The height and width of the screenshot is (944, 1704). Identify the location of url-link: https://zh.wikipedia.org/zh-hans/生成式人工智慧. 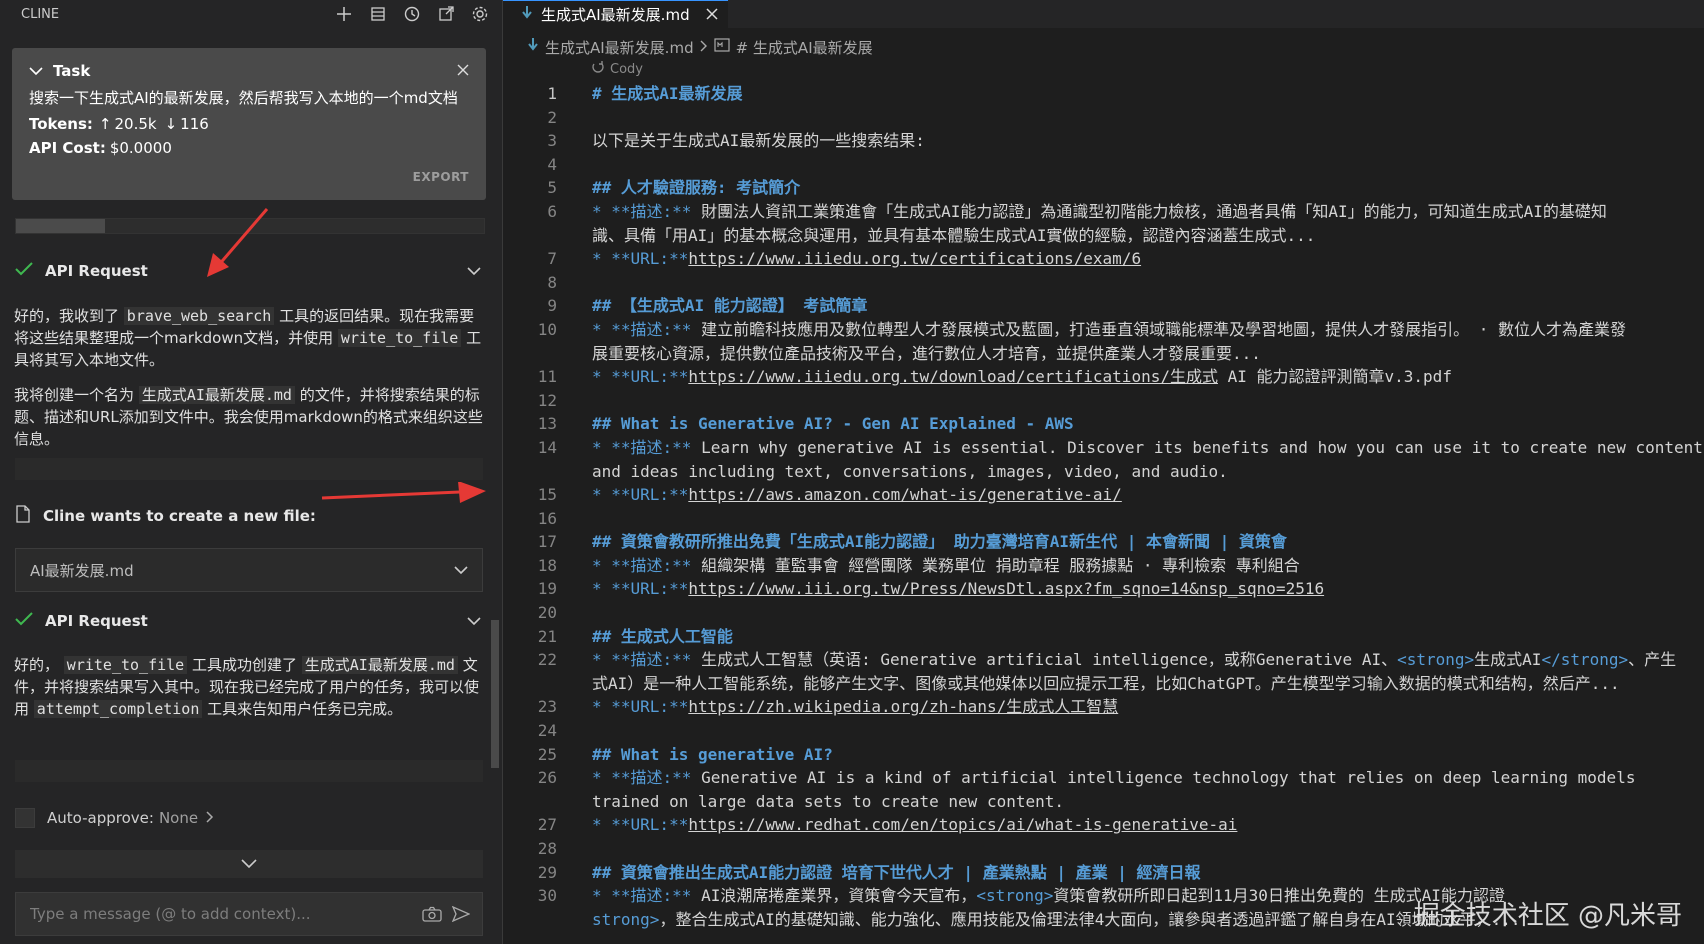
(903, 706).